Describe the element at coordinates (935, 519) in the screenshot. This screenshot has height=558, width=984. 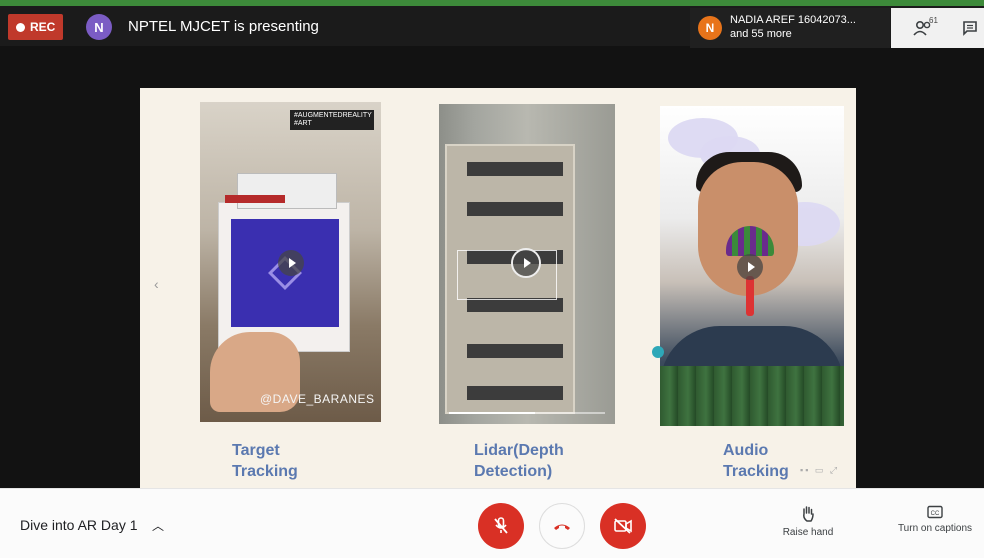
I see `captions-button: CC Turn on captions` at that location.